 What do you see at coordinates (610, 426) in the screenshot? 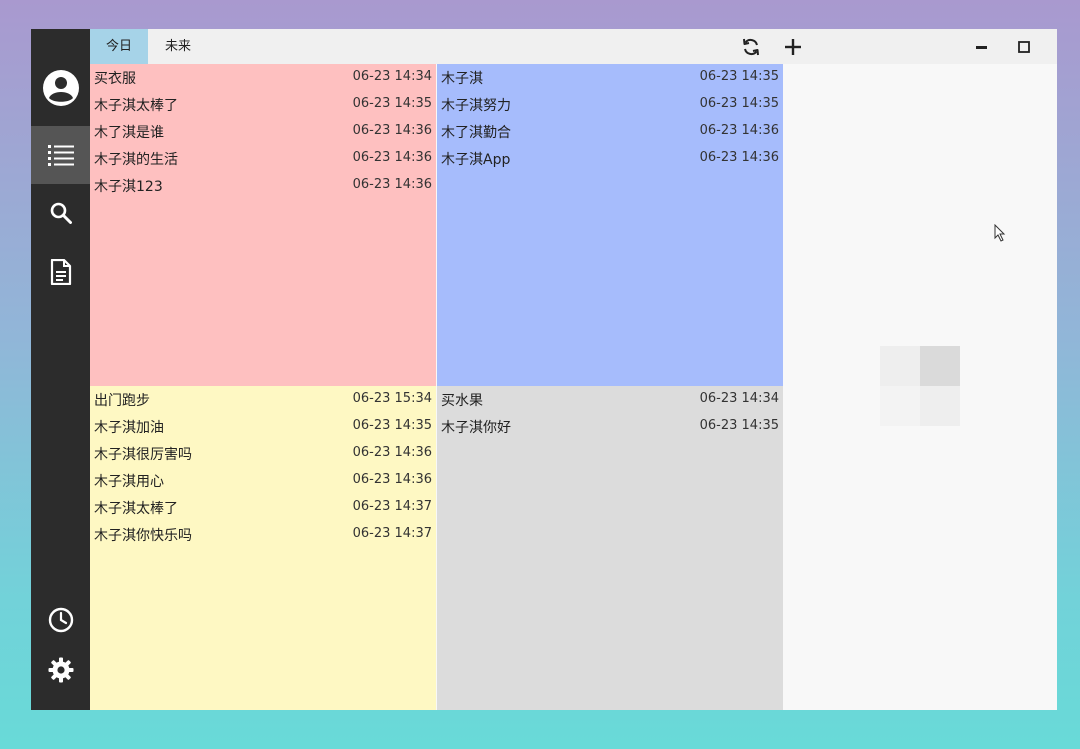
I see `list-item: 木子淇你好 06-23 14:35` at bounding box center [610, 426].